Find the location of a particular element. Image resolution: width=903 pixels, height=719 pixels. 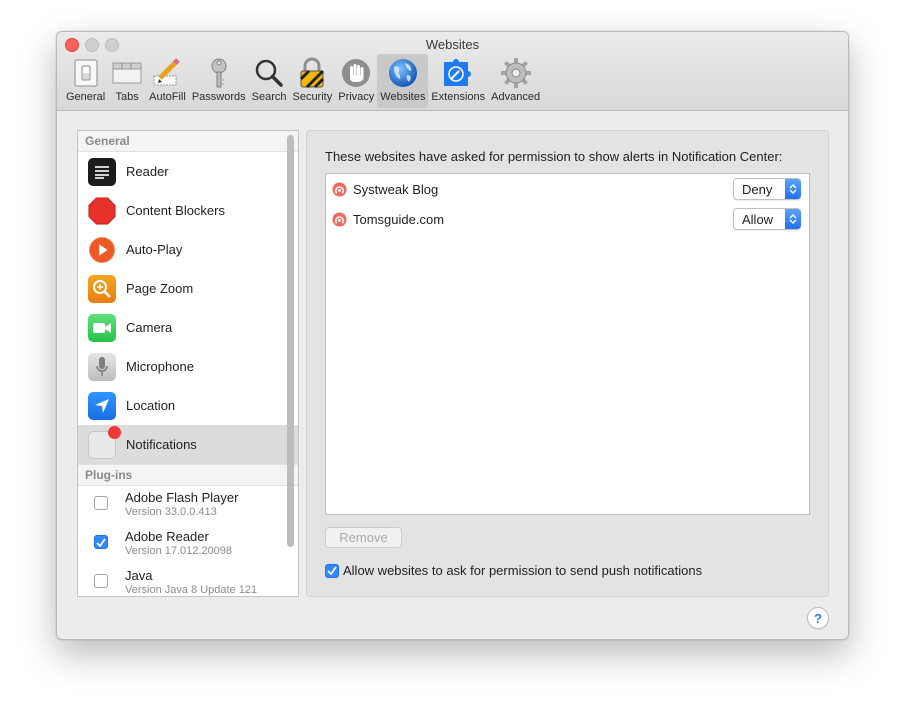

sidebar-general-header: General is located at coordinates (188, 141).